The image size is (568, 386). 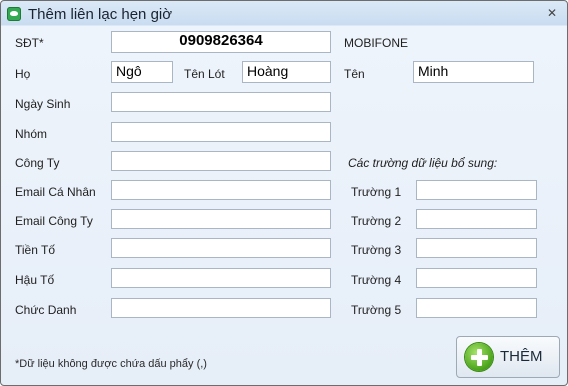 I want to click on middle-name-field: Hoàng, so click(x=286, y=72).